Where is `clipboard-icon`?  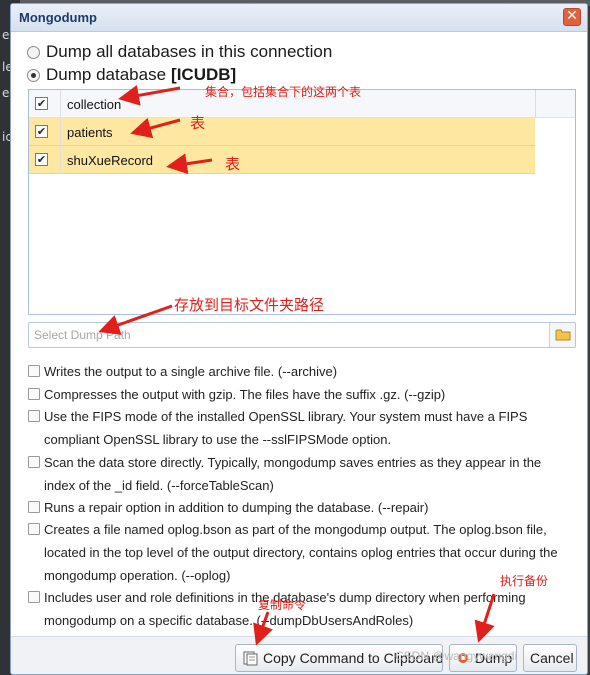 clipboard-icon is located at coordinates (250, 658).